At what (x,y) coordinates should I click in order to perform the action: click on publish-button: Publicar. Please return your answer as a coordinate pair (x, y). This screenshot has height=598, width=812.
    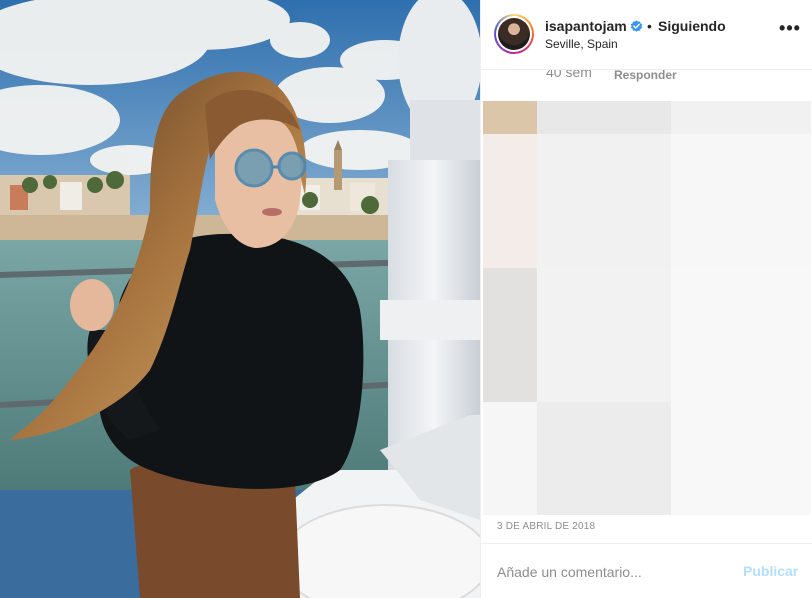
    Looking at the image, I should click on (770, 571).